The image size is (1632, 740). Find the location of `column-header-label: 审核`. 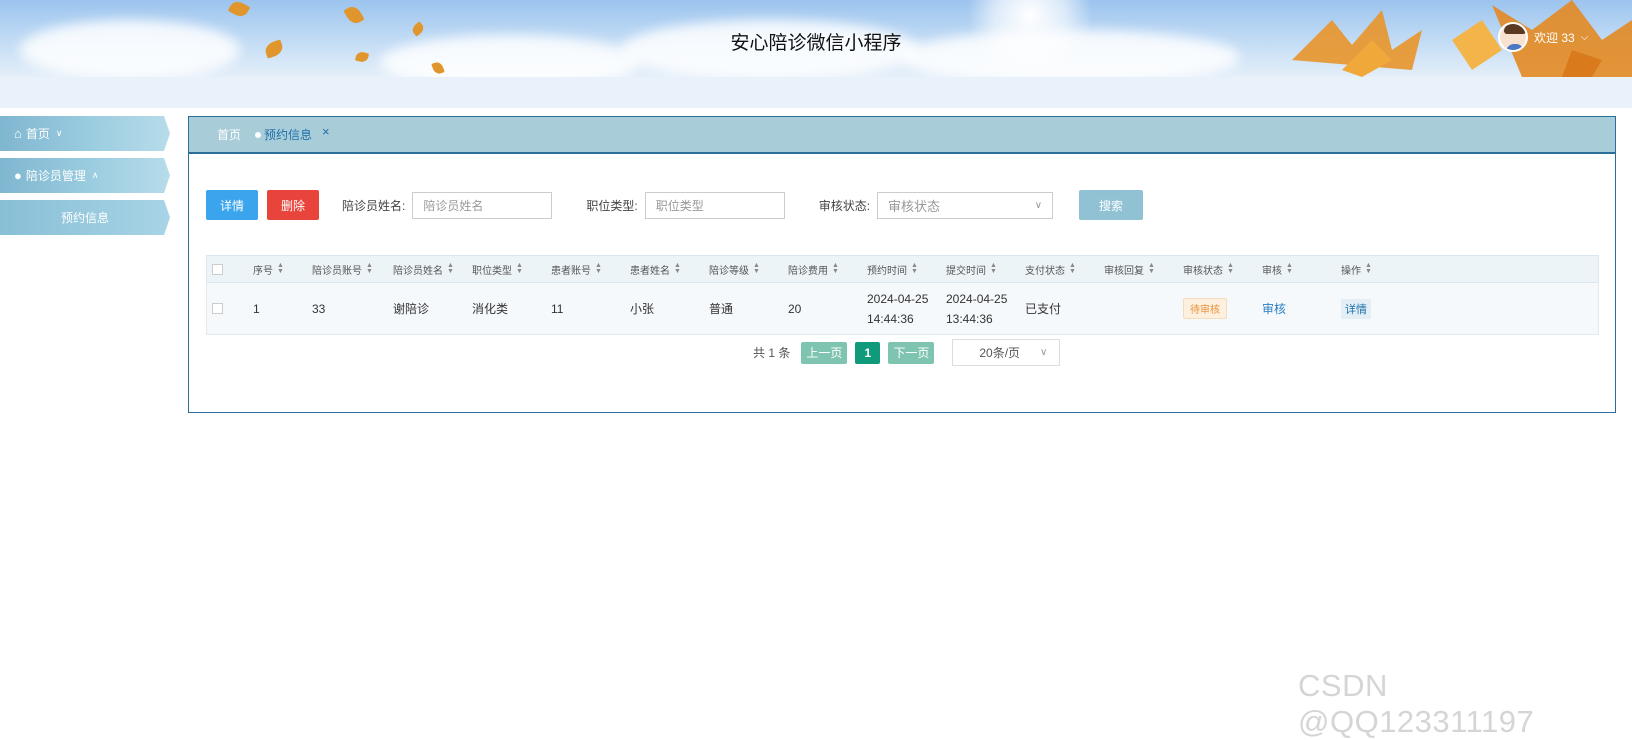

column-header-label: 审核 is located at coordinates (1272, 271).